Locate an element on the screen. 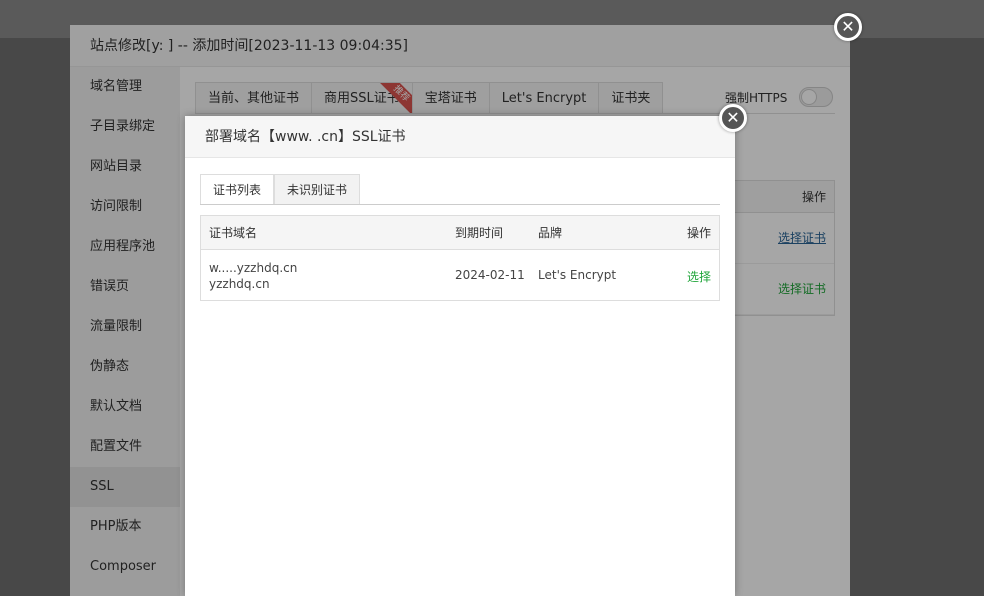 The height and width of the screenshot is (596, 984). select-cert-link: 选择 is located at coordinates (699, 276).